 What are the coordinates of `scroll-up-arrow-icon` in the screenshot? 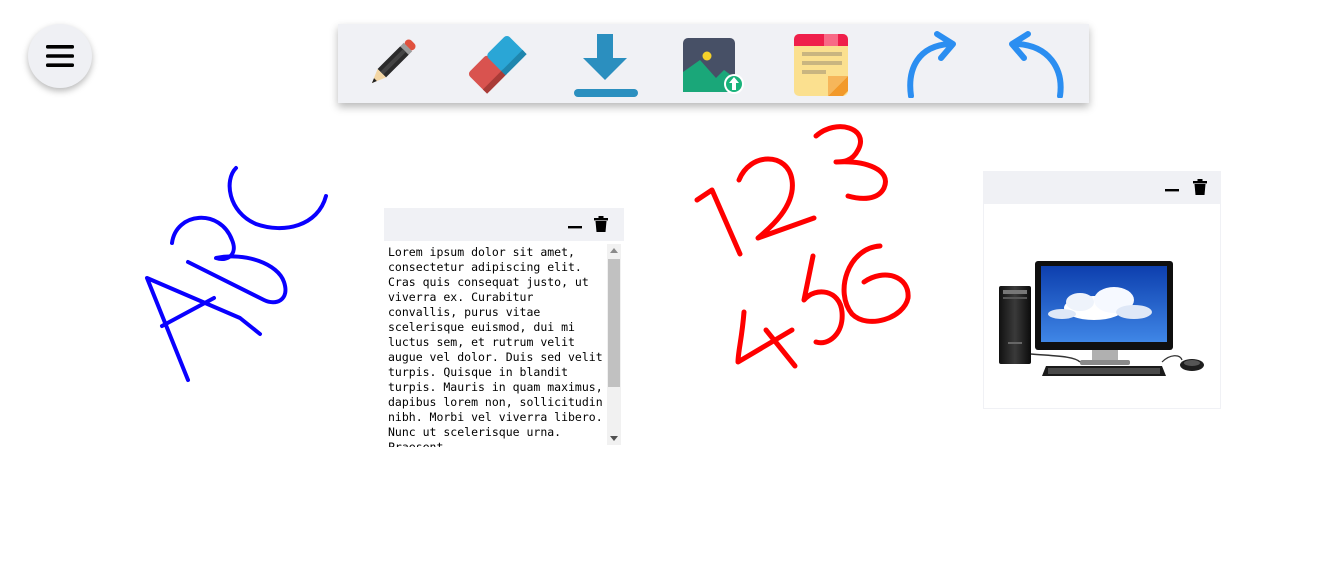 It's located at (614, 250).